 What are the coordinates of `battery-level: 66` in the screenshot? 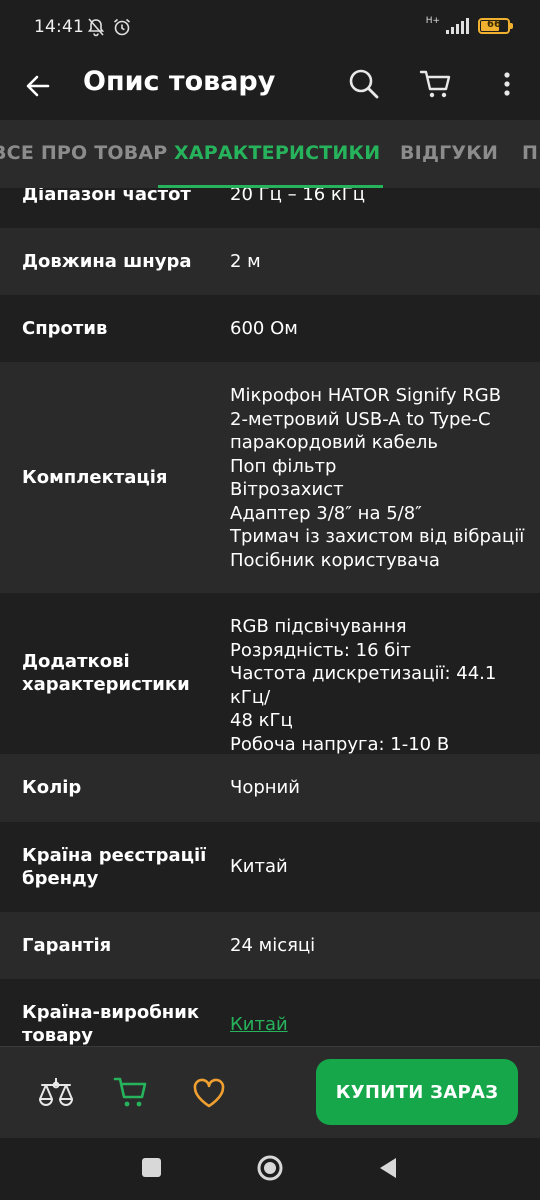 It's located at (494, 24).